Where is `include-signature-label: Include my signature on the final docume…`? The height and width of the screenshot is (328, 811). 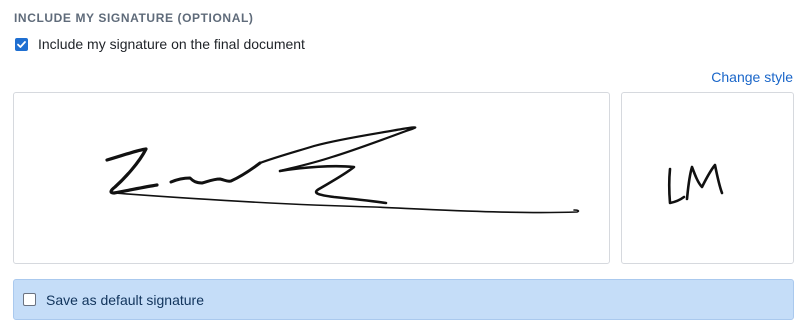 include-signature-label: Include my signature on the final docume… is located at coordinates (171, 44).